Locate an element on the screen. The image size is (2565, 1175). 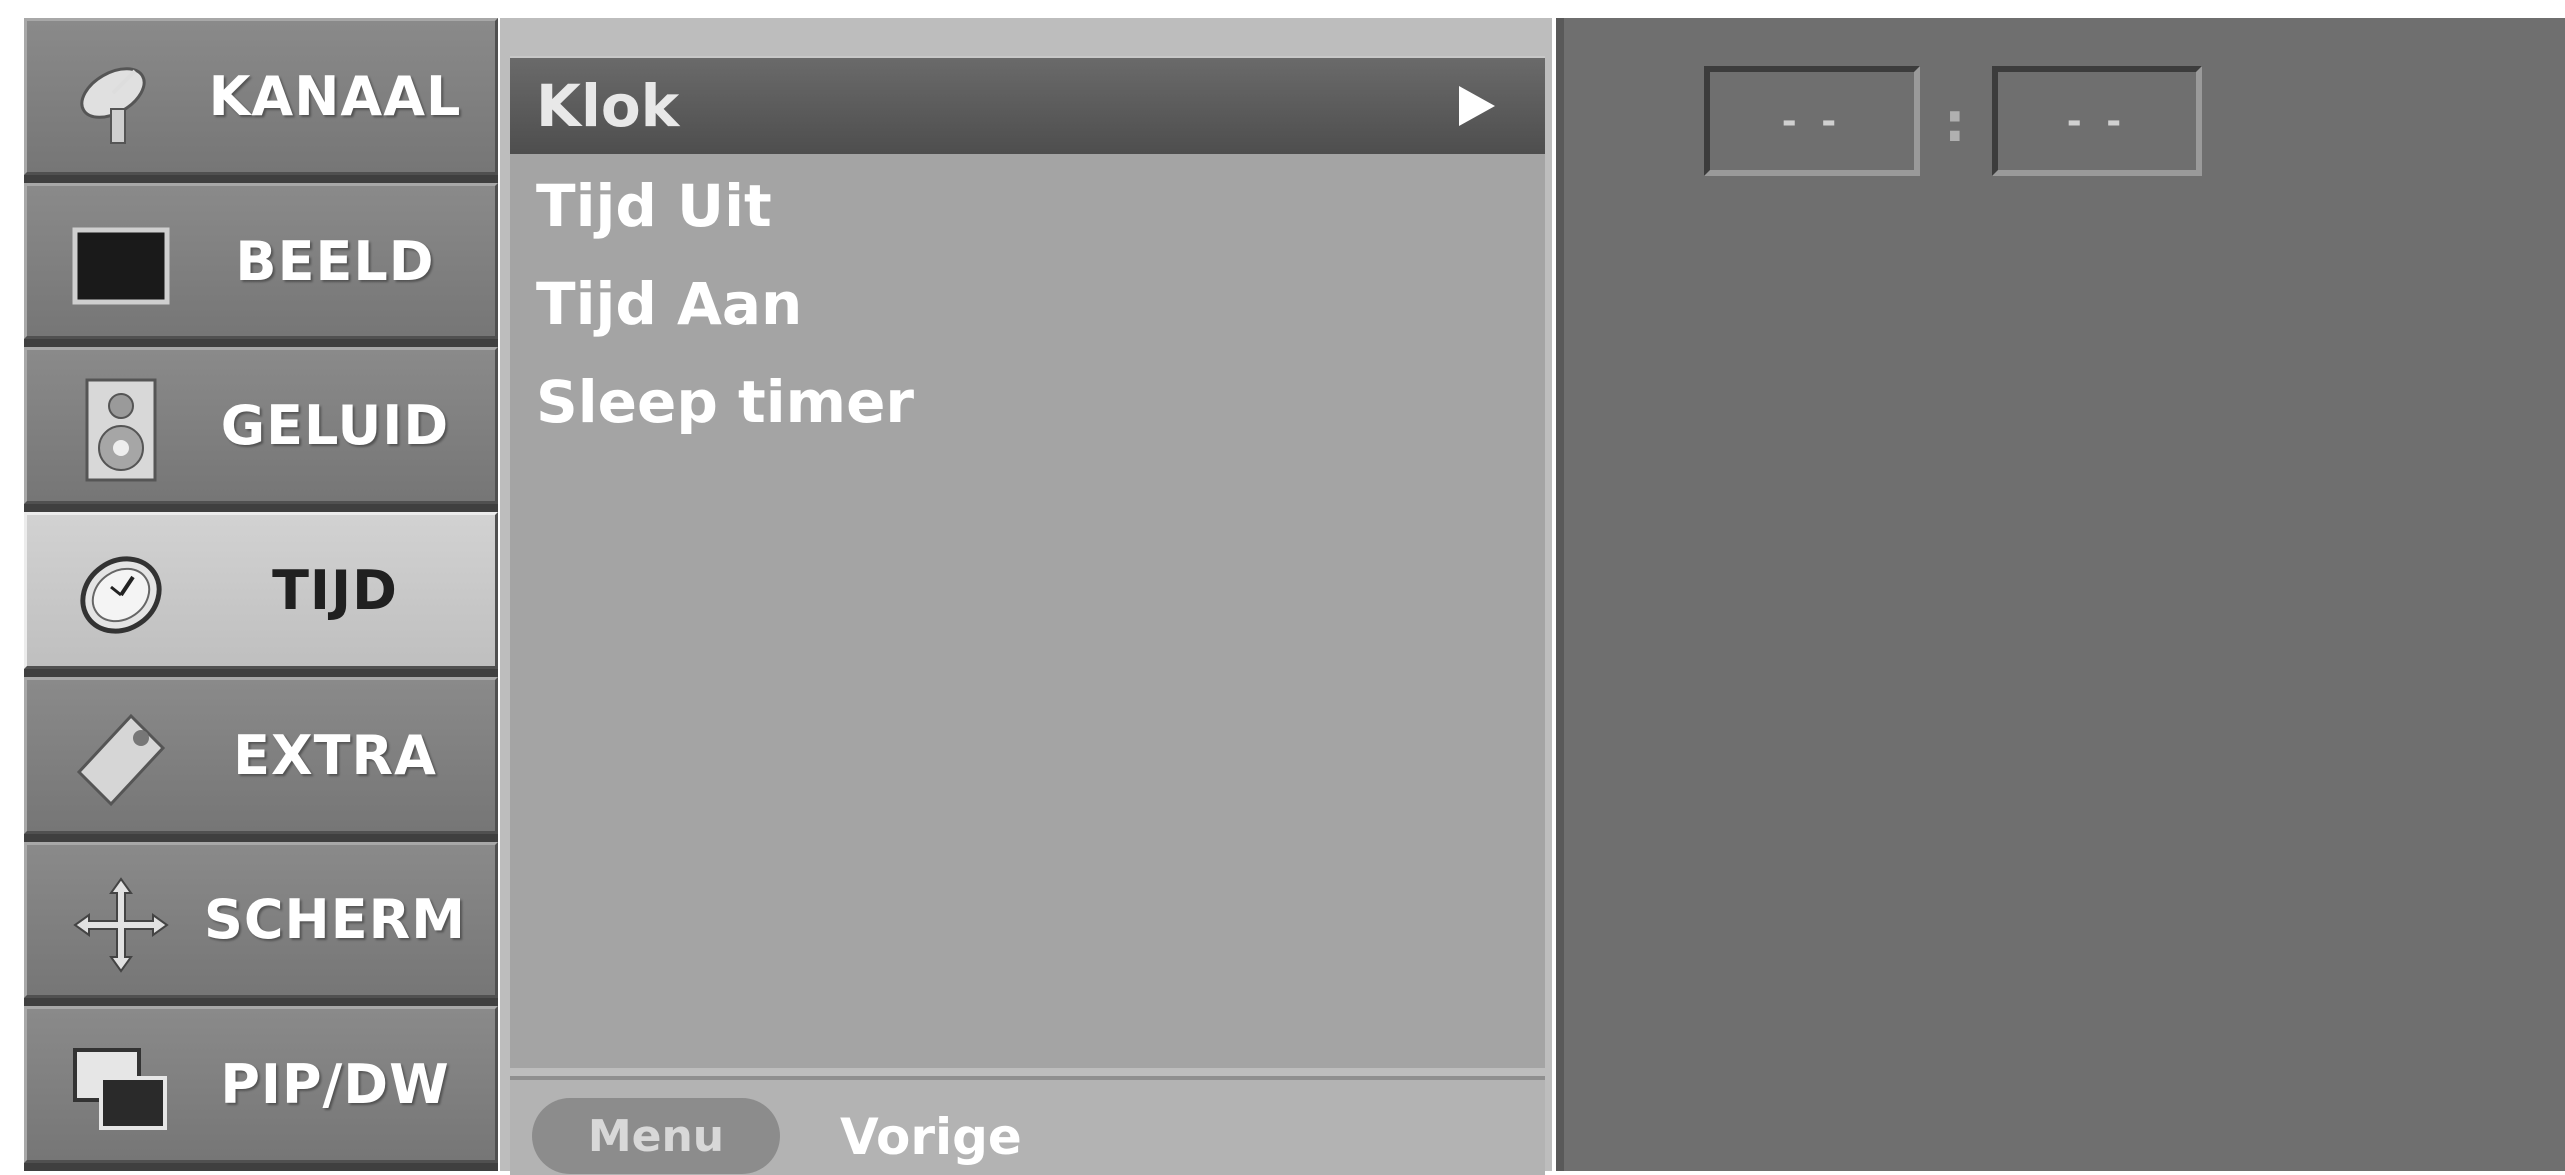
sidebar-item-extra: EXTRA is located at coordinates (261, 755).